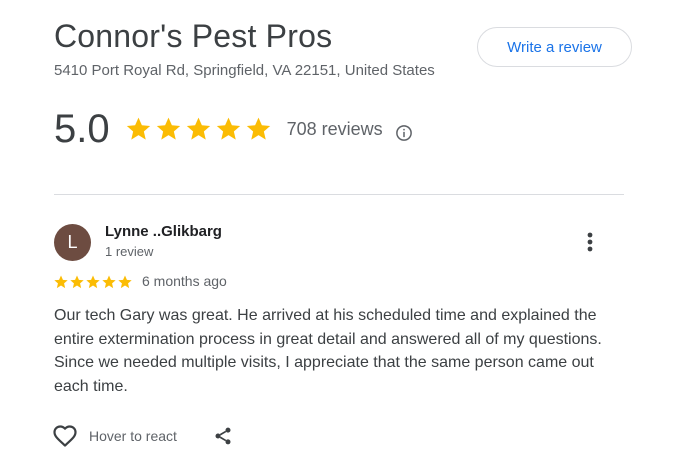 This screenshot has height=456, width=693. I want to click on review-date: 6 months ago, so click(184, 281).